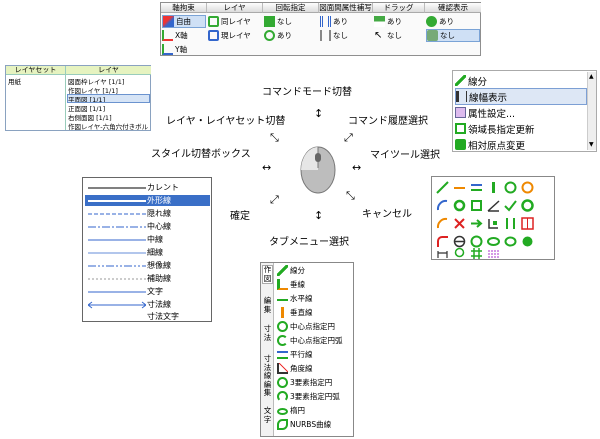 The height and width of the screenshot is (439, 600). I want to click on menu-item: 3要素指定円弧, so click(315, 396).